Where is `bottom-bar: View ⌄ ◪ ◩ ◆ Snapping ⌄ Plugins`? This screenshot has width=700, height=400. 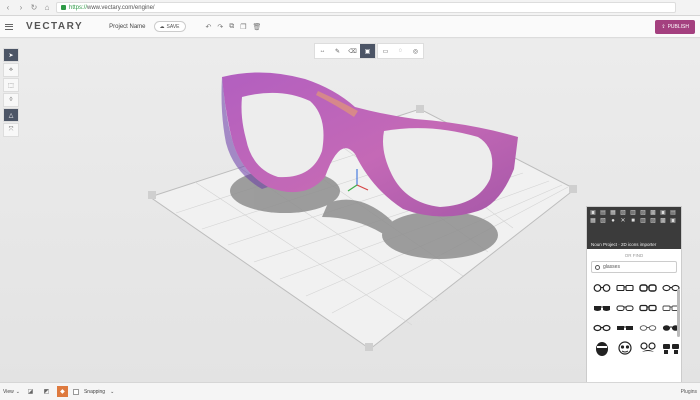
bottom-bar: View ⌄ ◪ ◩ ◆ Snapping ⌄ Plugins is located at coordinates (350, 391).